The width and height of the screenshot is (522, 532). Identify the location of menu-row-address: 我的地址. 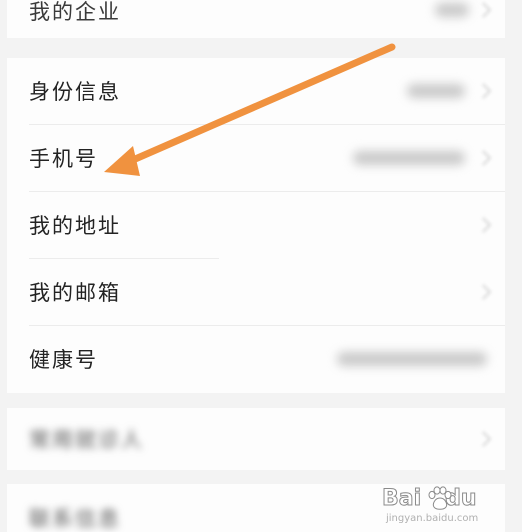
(256, 225).